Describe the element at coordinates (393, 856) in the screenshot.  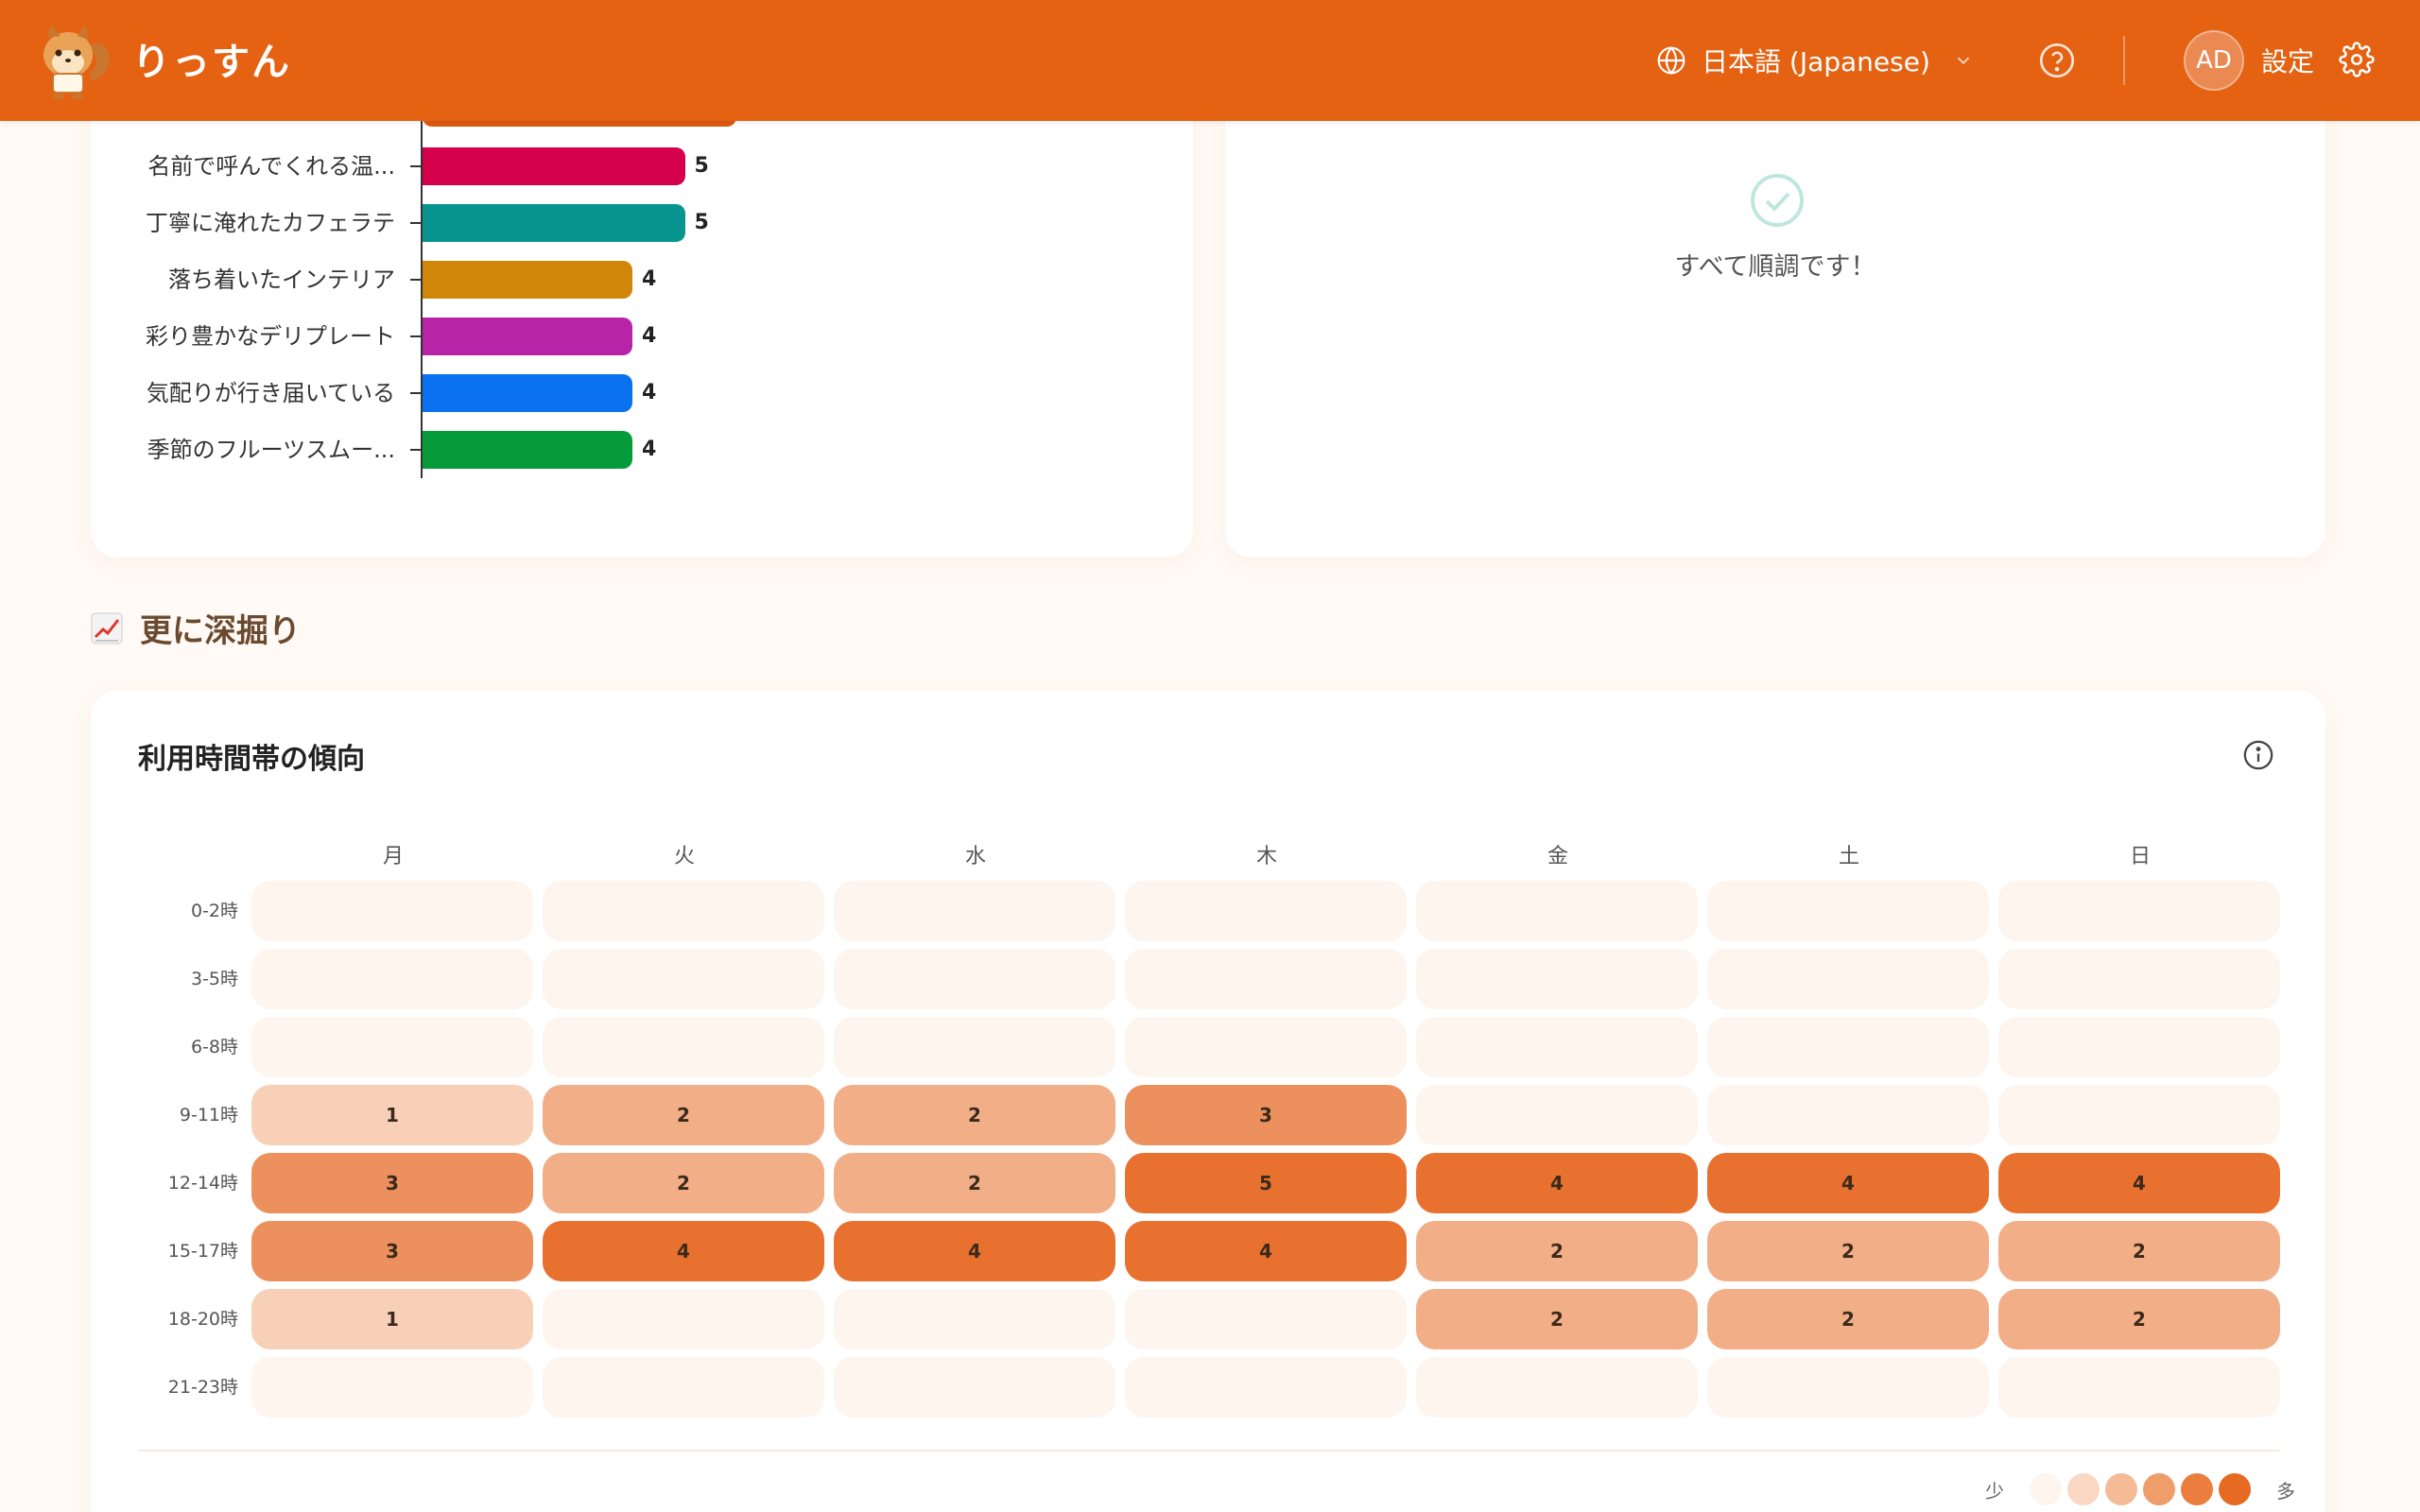
I see `day-column-label: 月` at that location.